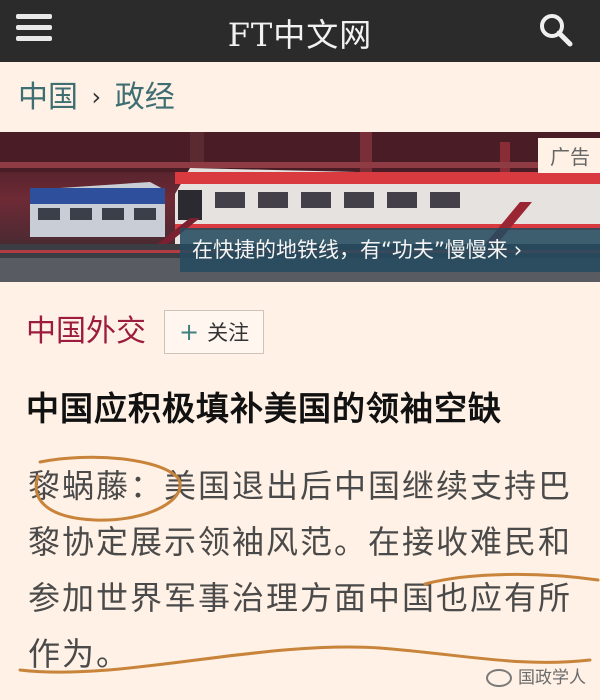 The height and width of the screenshot is (700, 600). I want to click on watermark-text: 国政学人, so click(552, 678).